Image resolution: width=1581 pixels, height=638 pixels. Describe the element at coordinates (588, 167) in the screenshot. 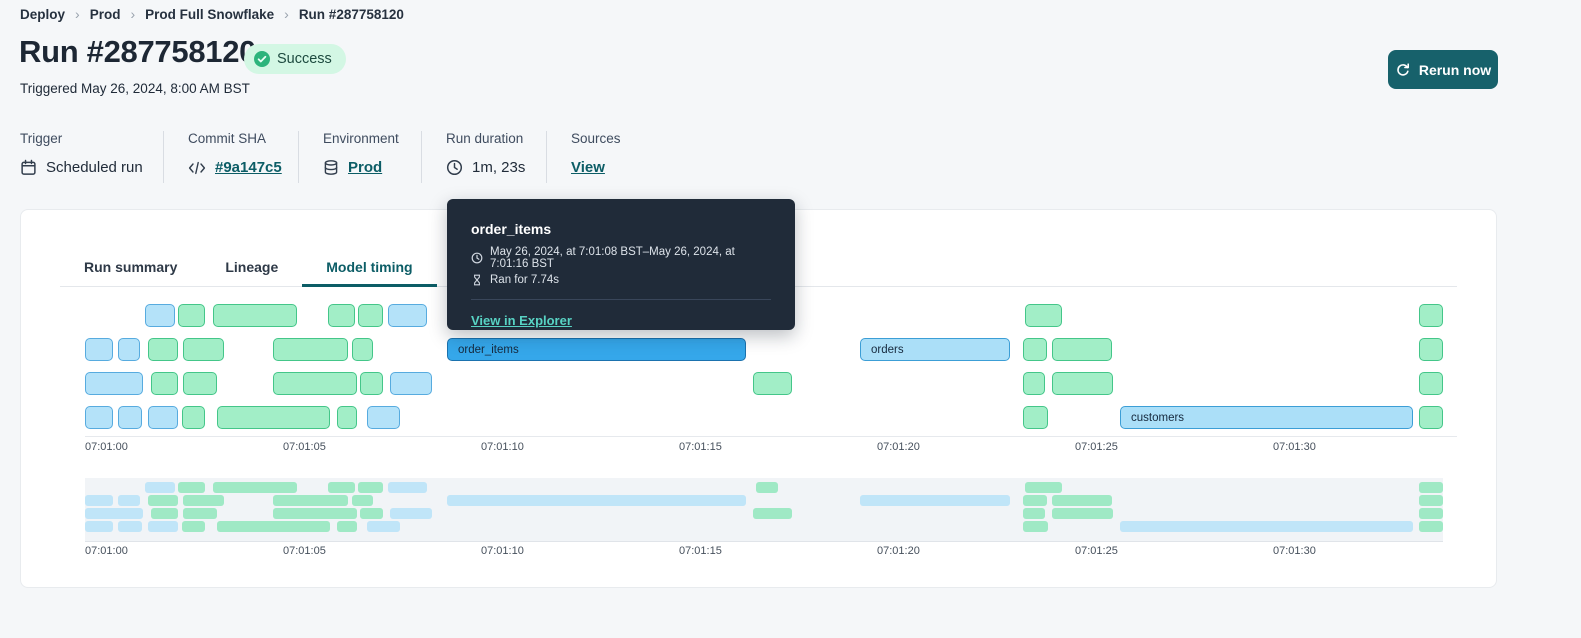

I see `sources-view-link: View` at that location.